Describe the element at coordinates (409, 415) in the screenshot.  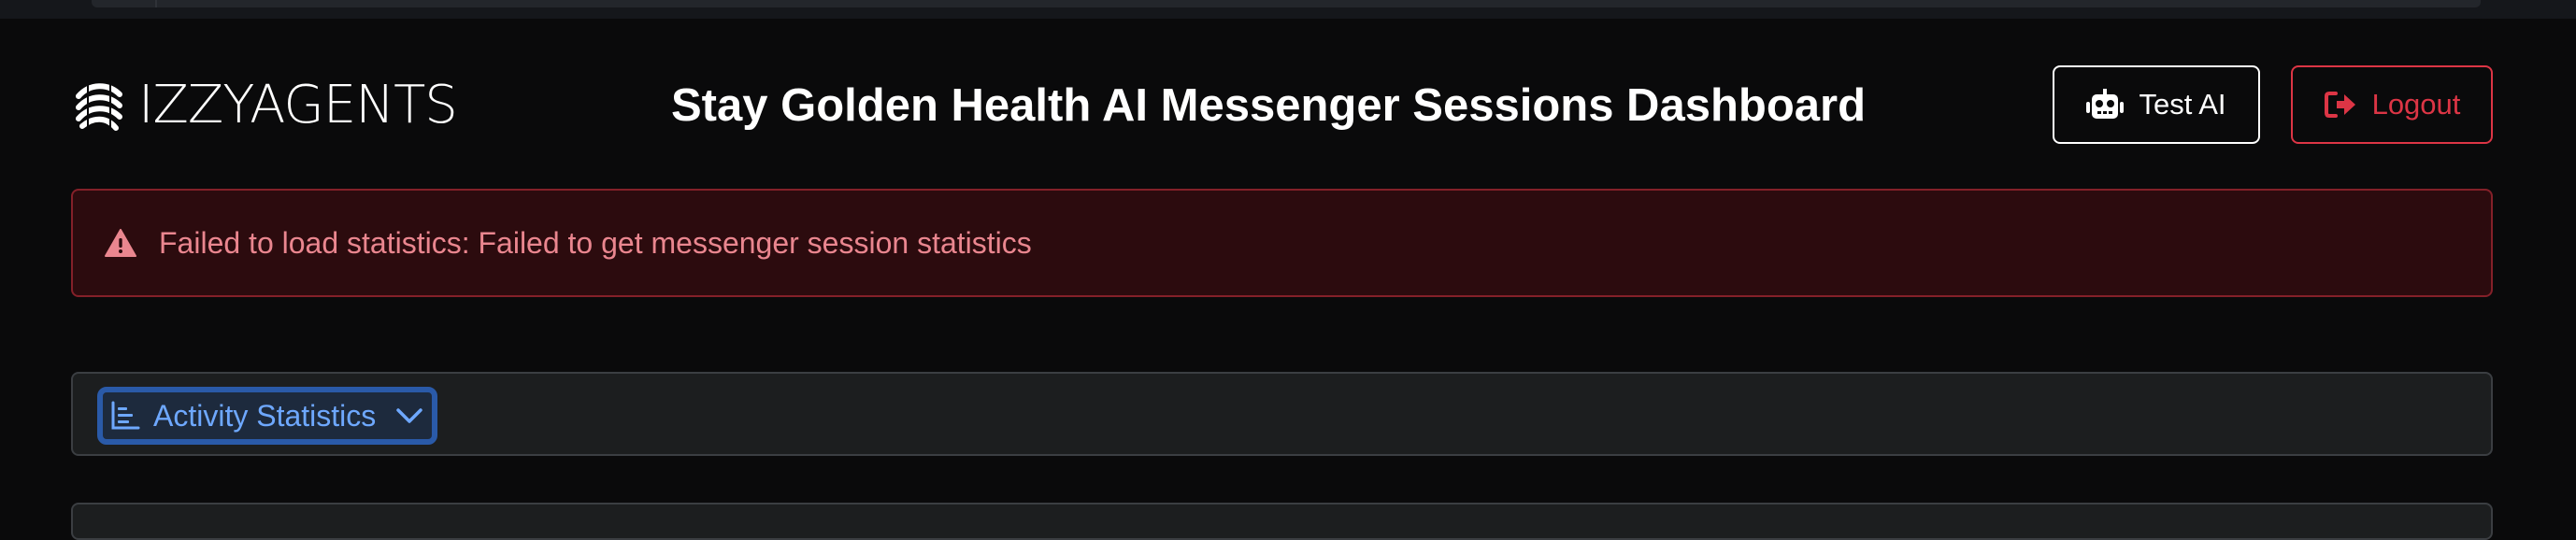
I see `chevron-down-icon` at that location.